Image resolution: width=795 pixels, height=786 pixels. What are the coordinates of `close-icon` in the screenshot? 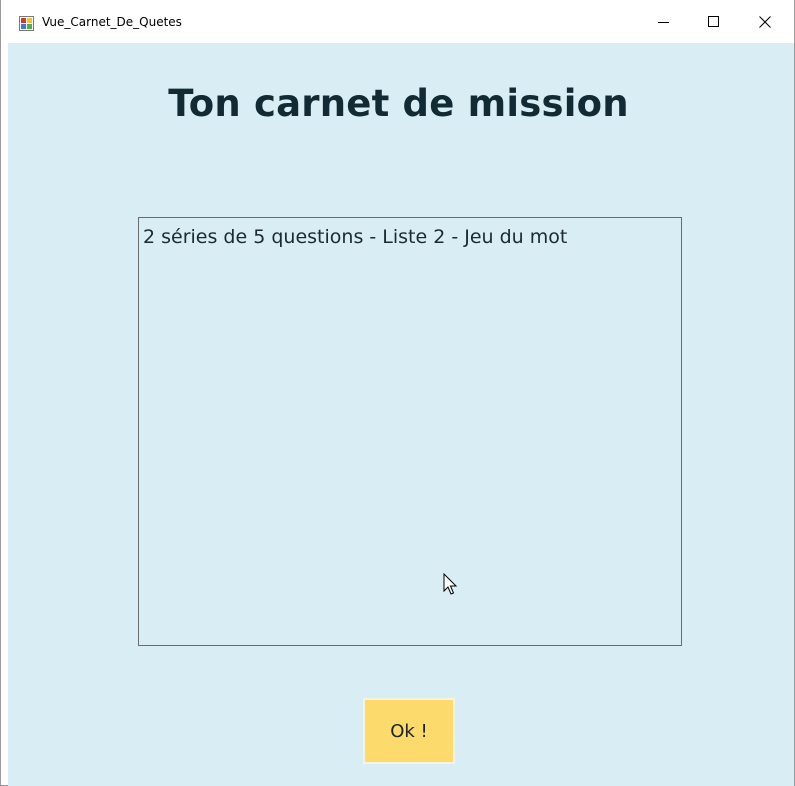 It's located at (765, 21).